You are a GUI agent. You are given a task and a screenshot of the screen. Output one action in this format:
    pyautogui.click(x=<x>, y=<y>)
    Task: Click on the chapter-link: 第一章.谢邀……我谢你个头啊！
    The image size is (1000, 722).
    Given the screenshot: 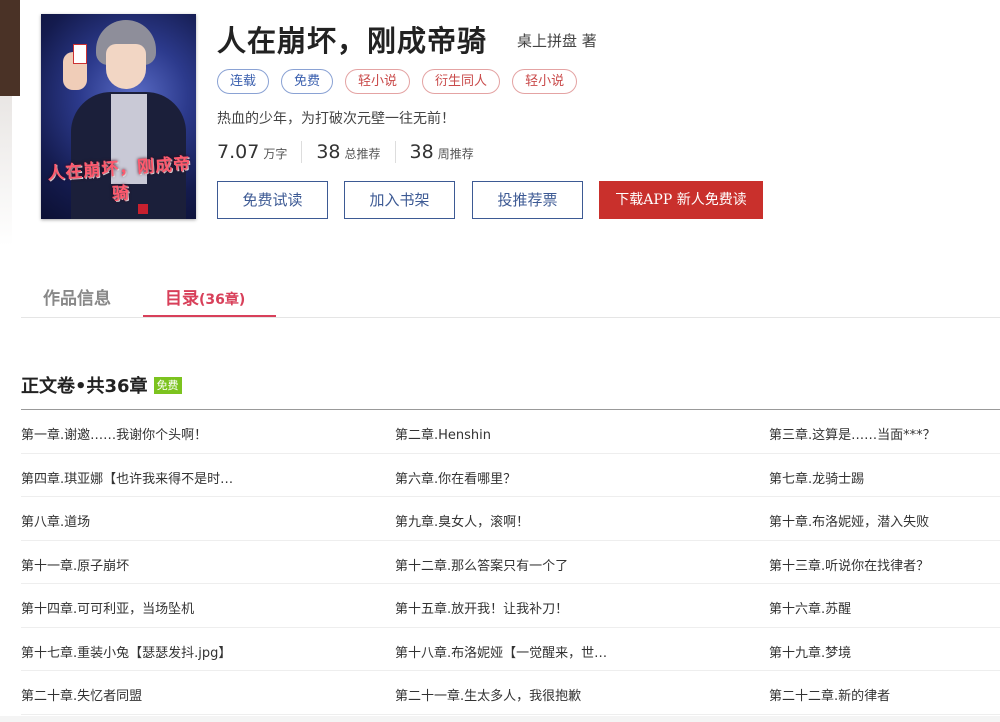 What is the action you would take?
    pyautogui.click(x=114, y=433)
    